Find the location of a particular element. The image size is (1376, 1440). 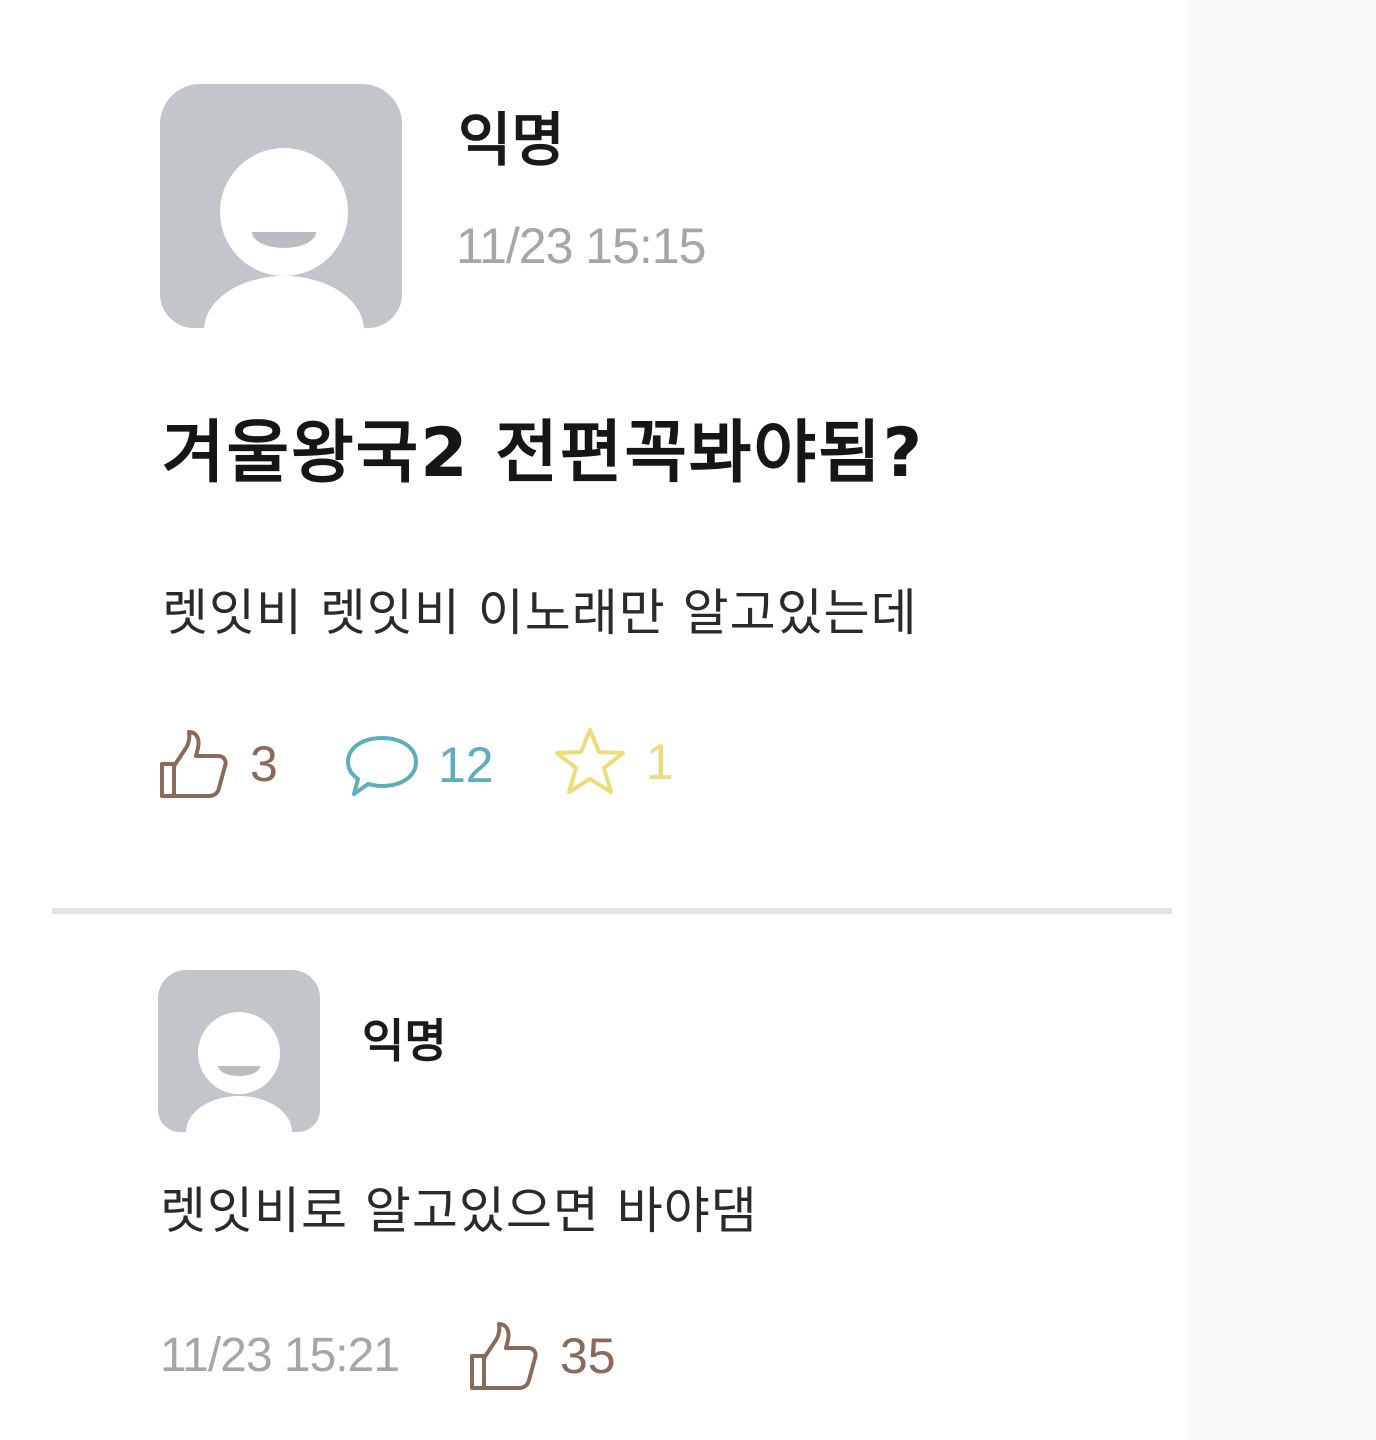

comment-author-name: 익명 is located at coordinates (404, 1041).